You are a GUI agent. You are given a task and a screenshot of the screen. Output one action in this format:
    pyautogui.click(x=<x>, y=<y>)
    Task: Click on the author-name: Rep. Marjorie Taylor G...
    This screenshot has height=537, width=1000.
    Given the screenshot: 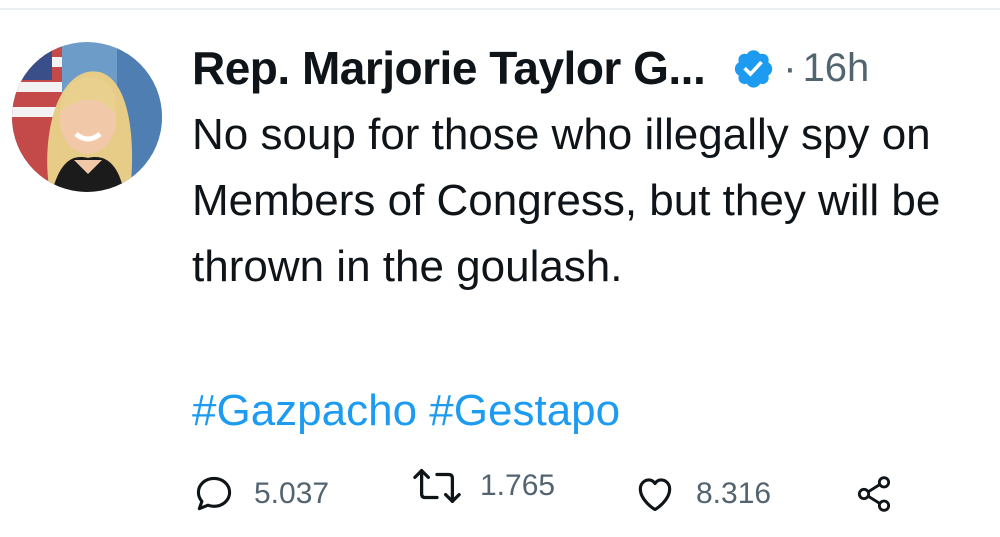 What is the action you would take?
    pyautogui.click(x=449, y=68)
    